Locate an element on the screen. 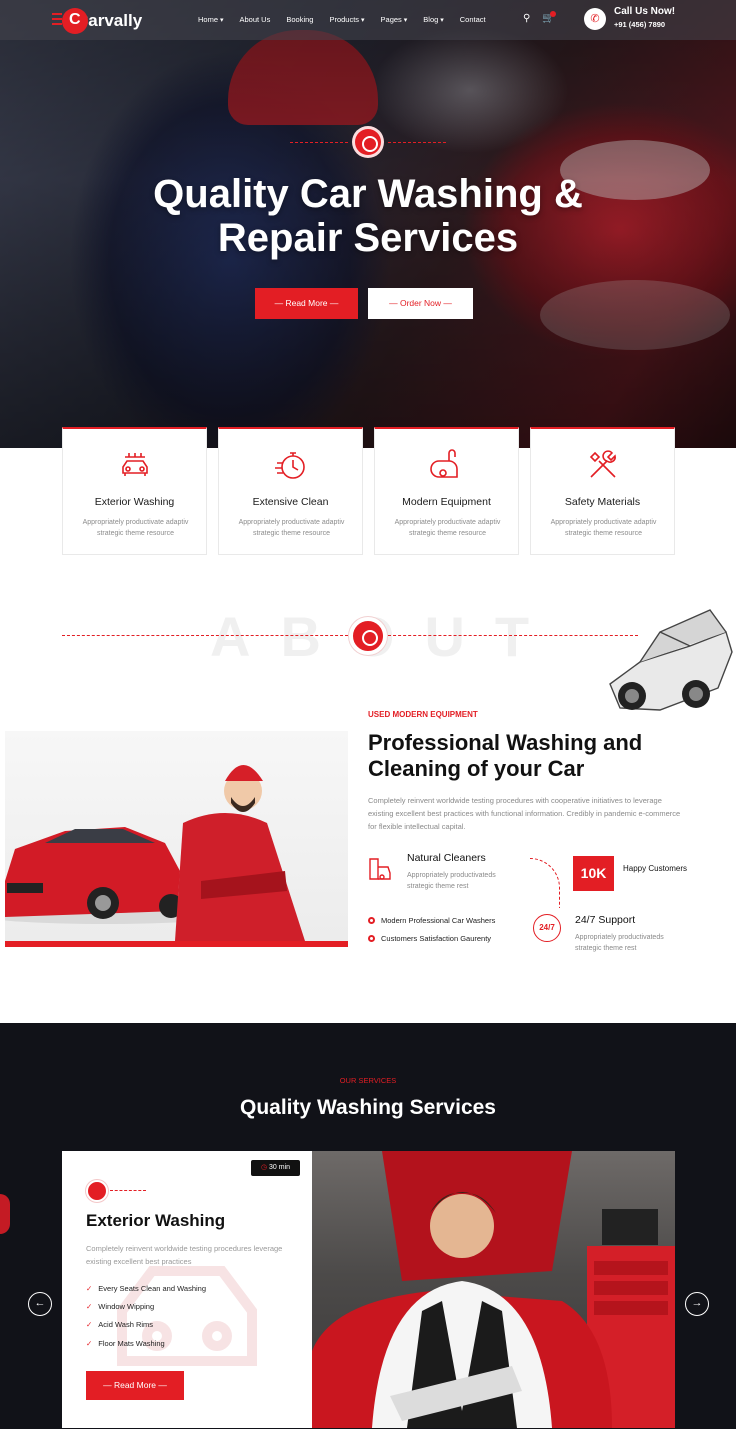 Image resolution: width=736 pixels, height=1429 pixels. hero-title-line2: Repair Services is located at coordinates (368, 238).